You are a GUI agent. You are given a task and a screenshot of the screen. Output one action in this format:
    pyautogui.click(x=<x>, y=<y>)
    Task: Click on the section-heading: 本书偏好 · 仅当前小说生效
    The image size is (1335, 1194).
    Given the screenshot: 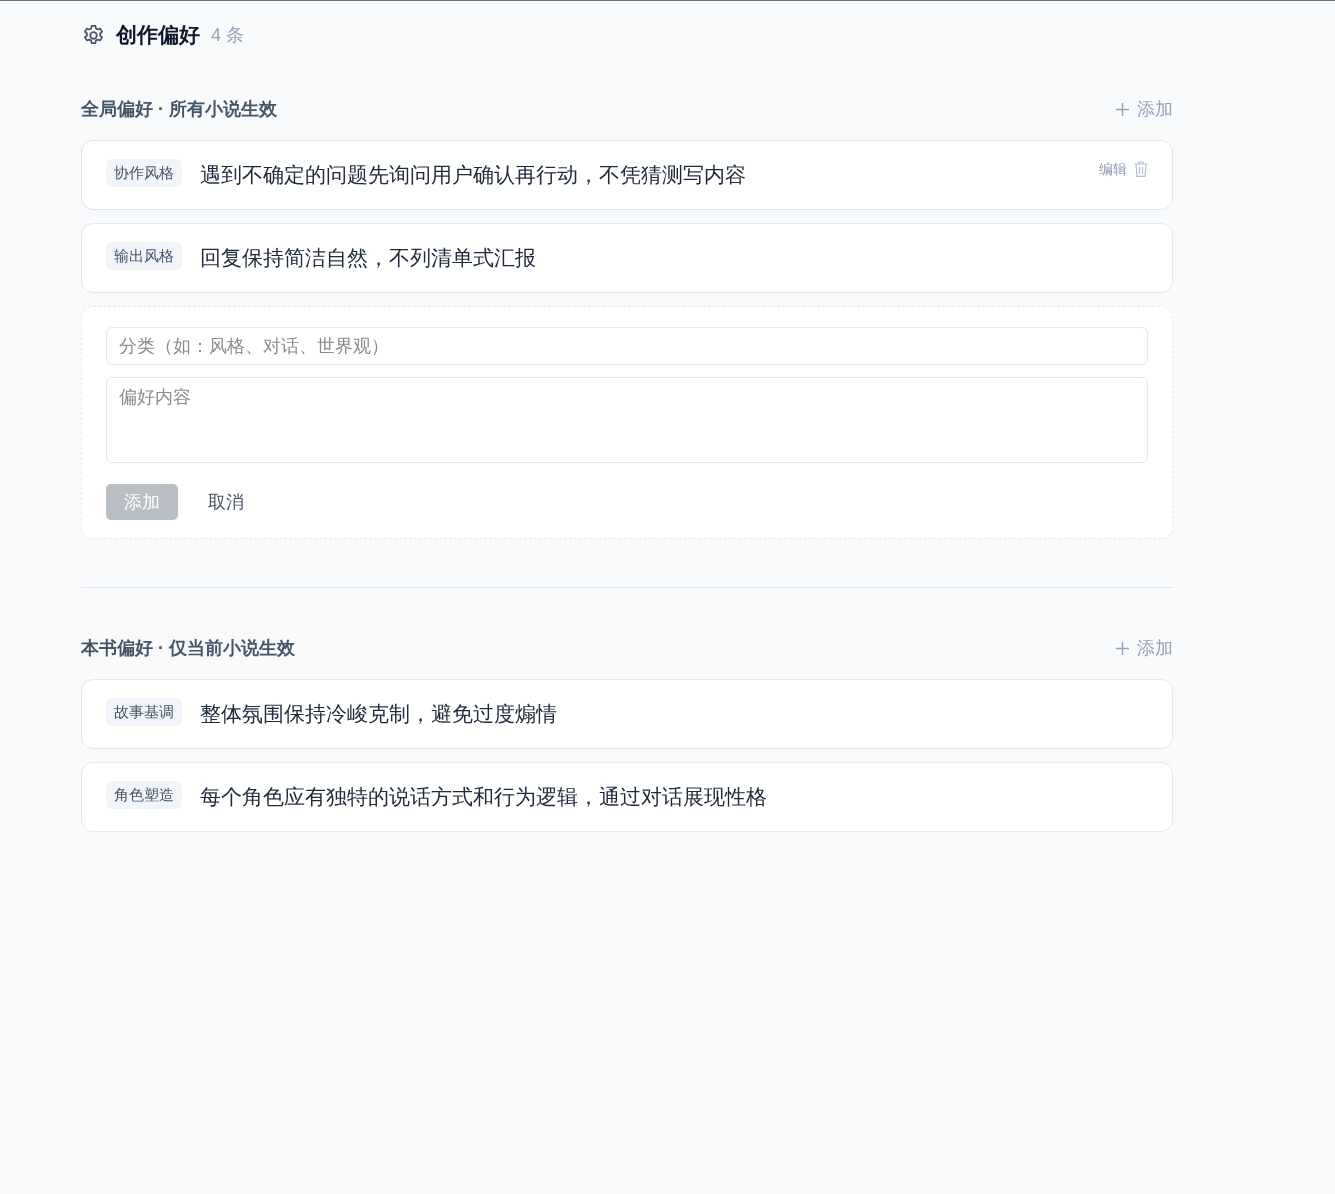 What is the action you would take?
    pyautogui.click(x=188, y=648)
    